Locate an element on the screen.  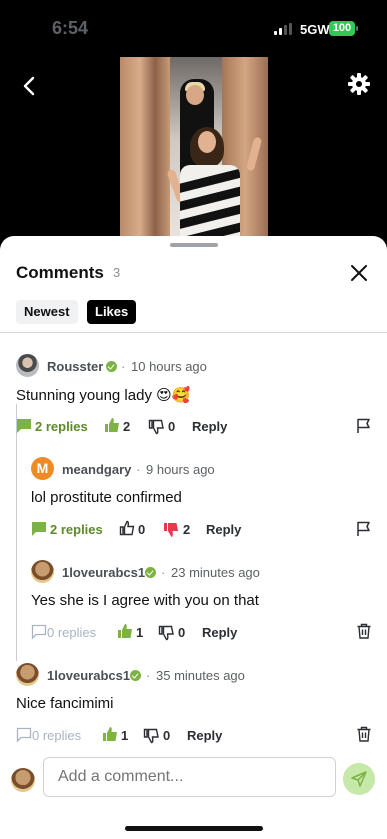
avatar: M is located at coordinates (42, 468).